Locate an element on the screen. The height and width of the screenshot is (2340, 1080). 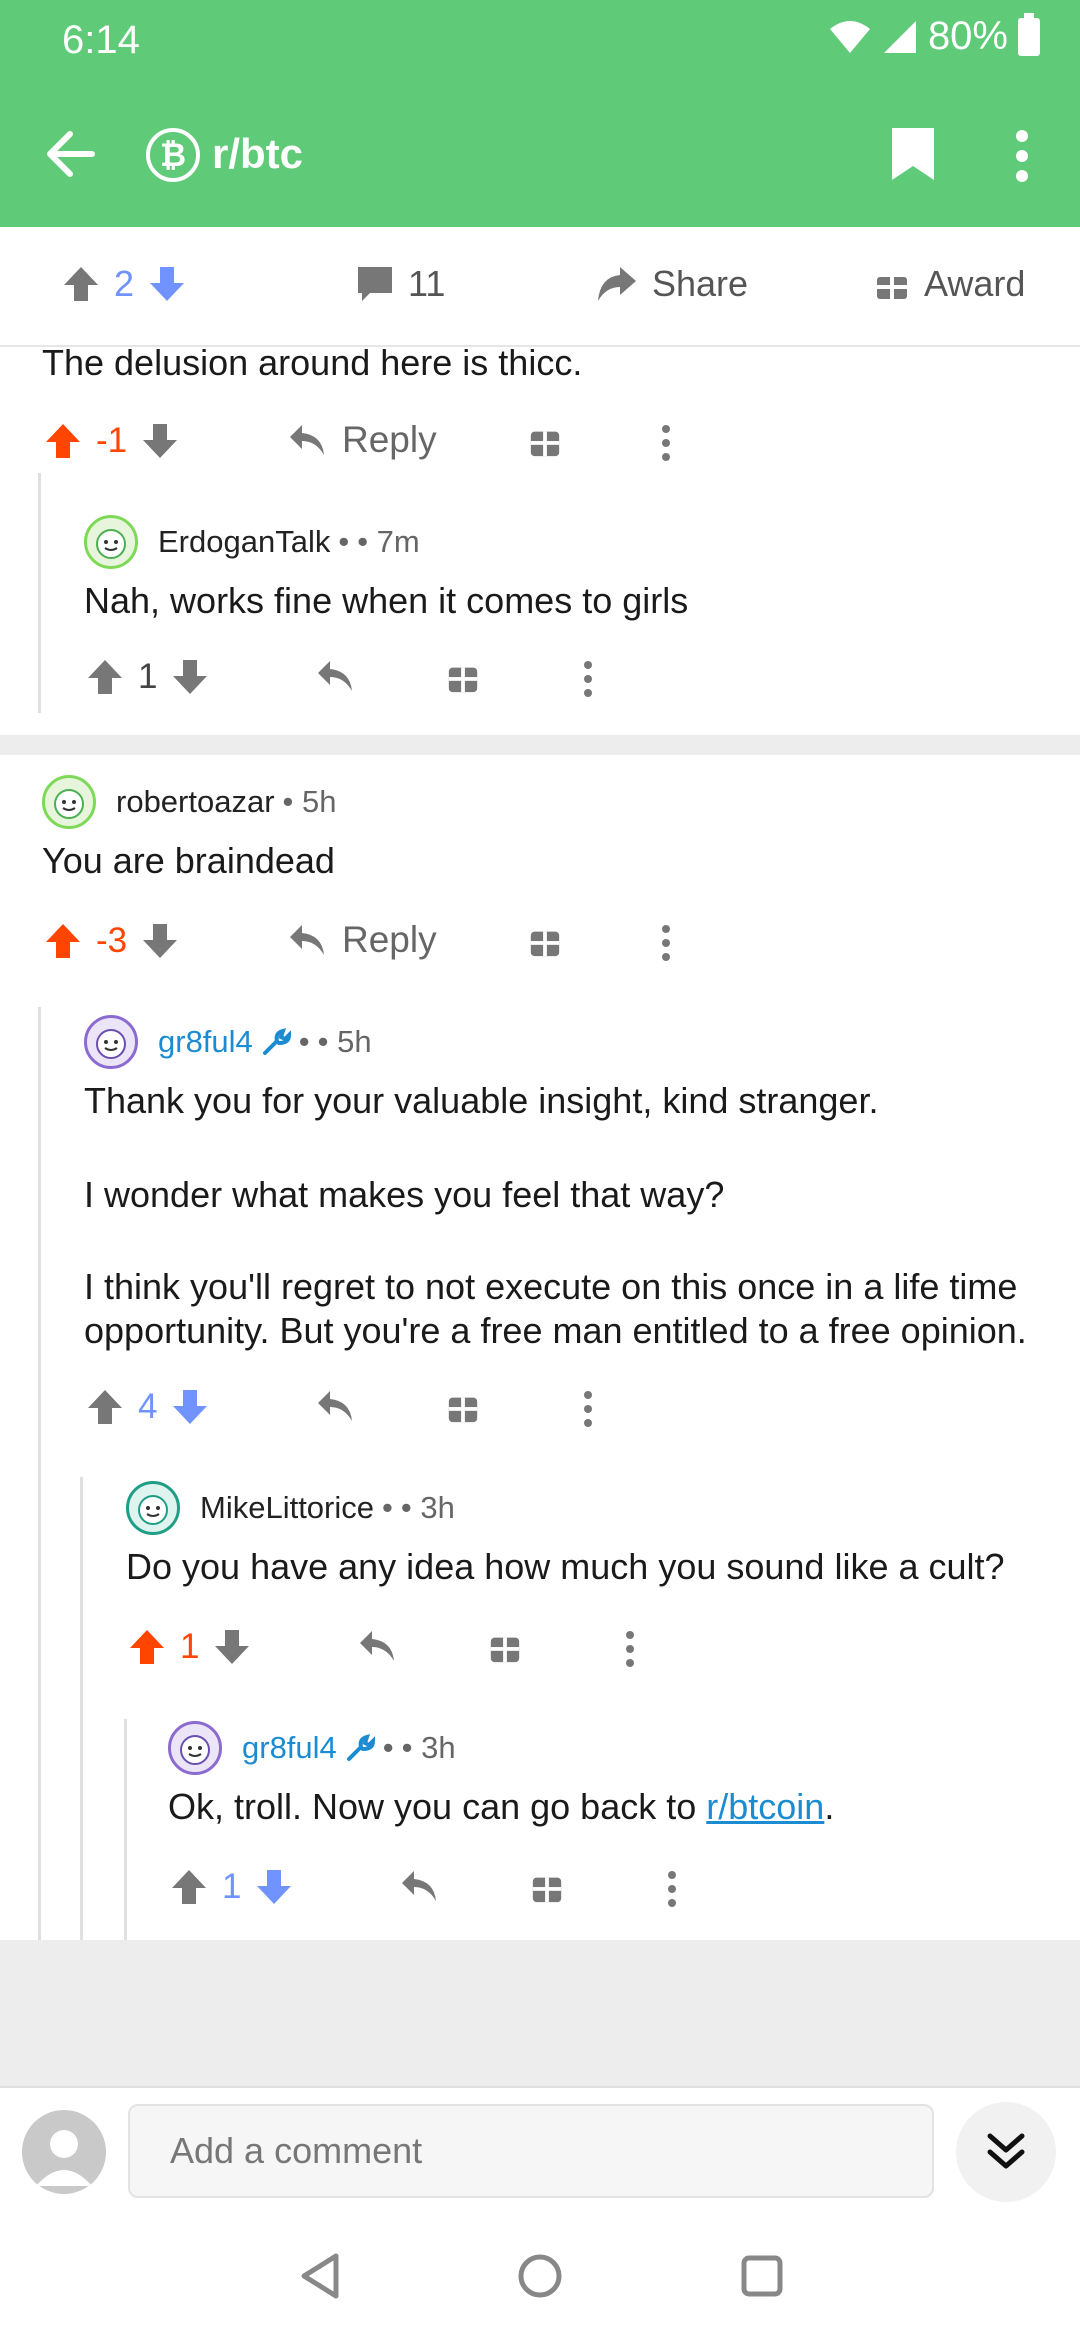
comment-author: ErdoganTalk is located at coordinates (244, 542).